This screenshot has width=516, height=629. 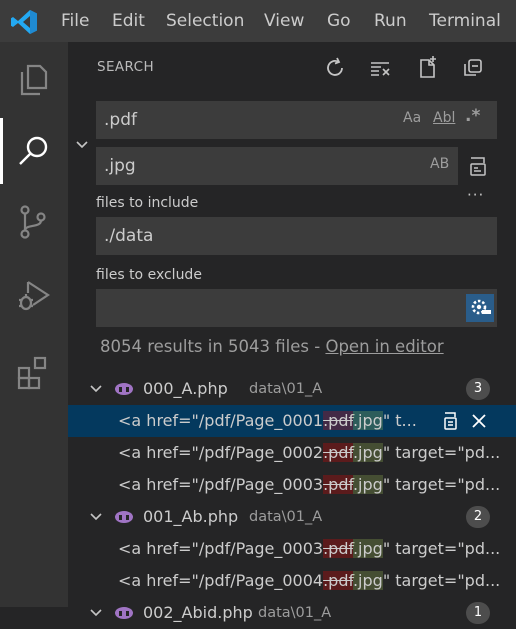 What do you see at coordinates (221, 452) in the screenshot?
I see `match-prefix: <a href="/pdf/Page_0002` at bounding box center [221, 452].